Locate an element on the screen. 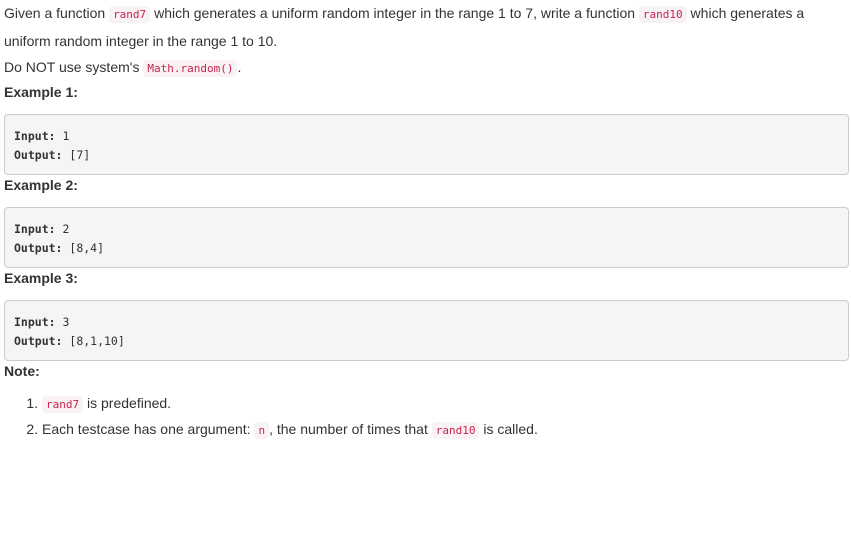 Image resolution: width=851 pixels, height=546 pixels. note-text: Each testcase has one argument: is located at coordinates (148, 429).